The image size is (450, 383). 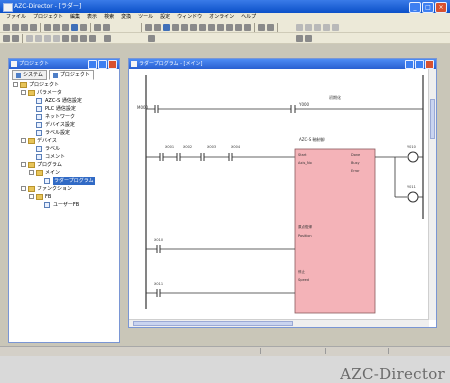 What do you see at coordinates (64, 149) in the screenshot?
I see `tree-item: ラベル` at bounding box center [64, 149].